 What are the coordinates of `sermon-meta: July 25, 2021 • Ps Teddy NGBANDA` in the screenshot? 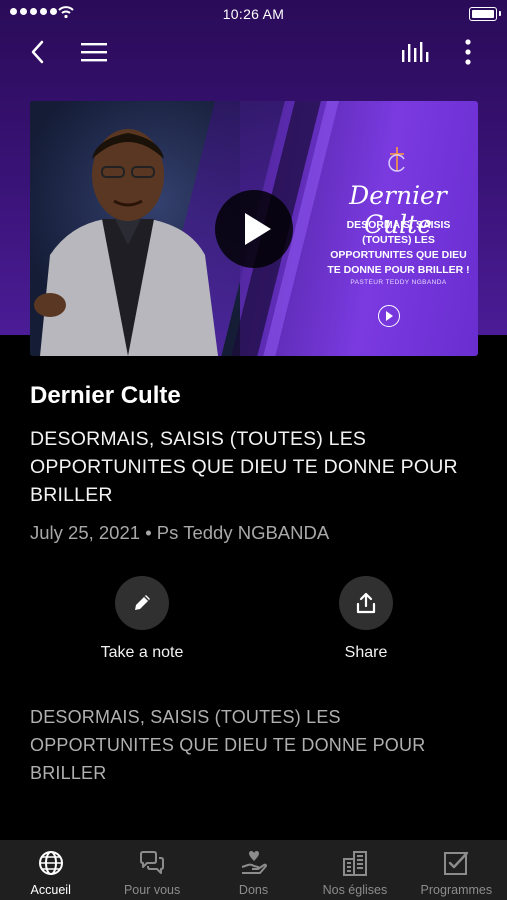 It's located at (180, 532).